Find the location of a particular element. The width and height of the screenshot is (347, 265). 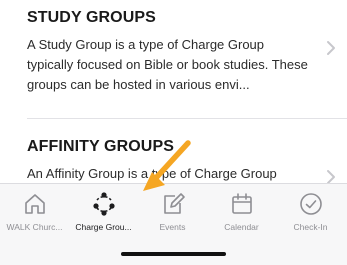

edit-icon is located at coordinates (174, 203).